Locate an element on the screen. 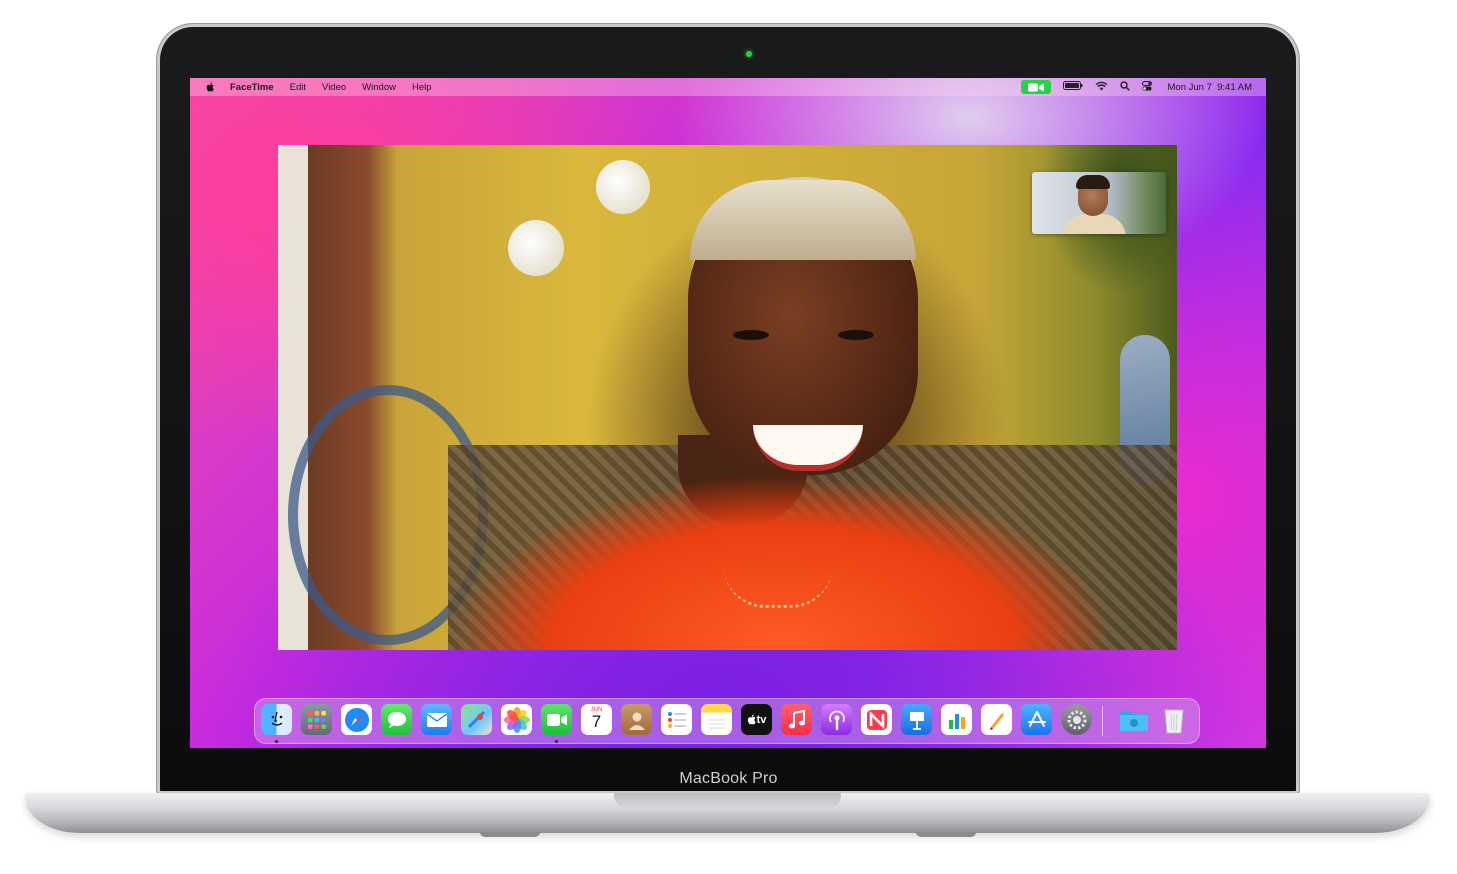 This screenshot has width=1457, height=874. caller-shirt is located at coordinates (783, 562).